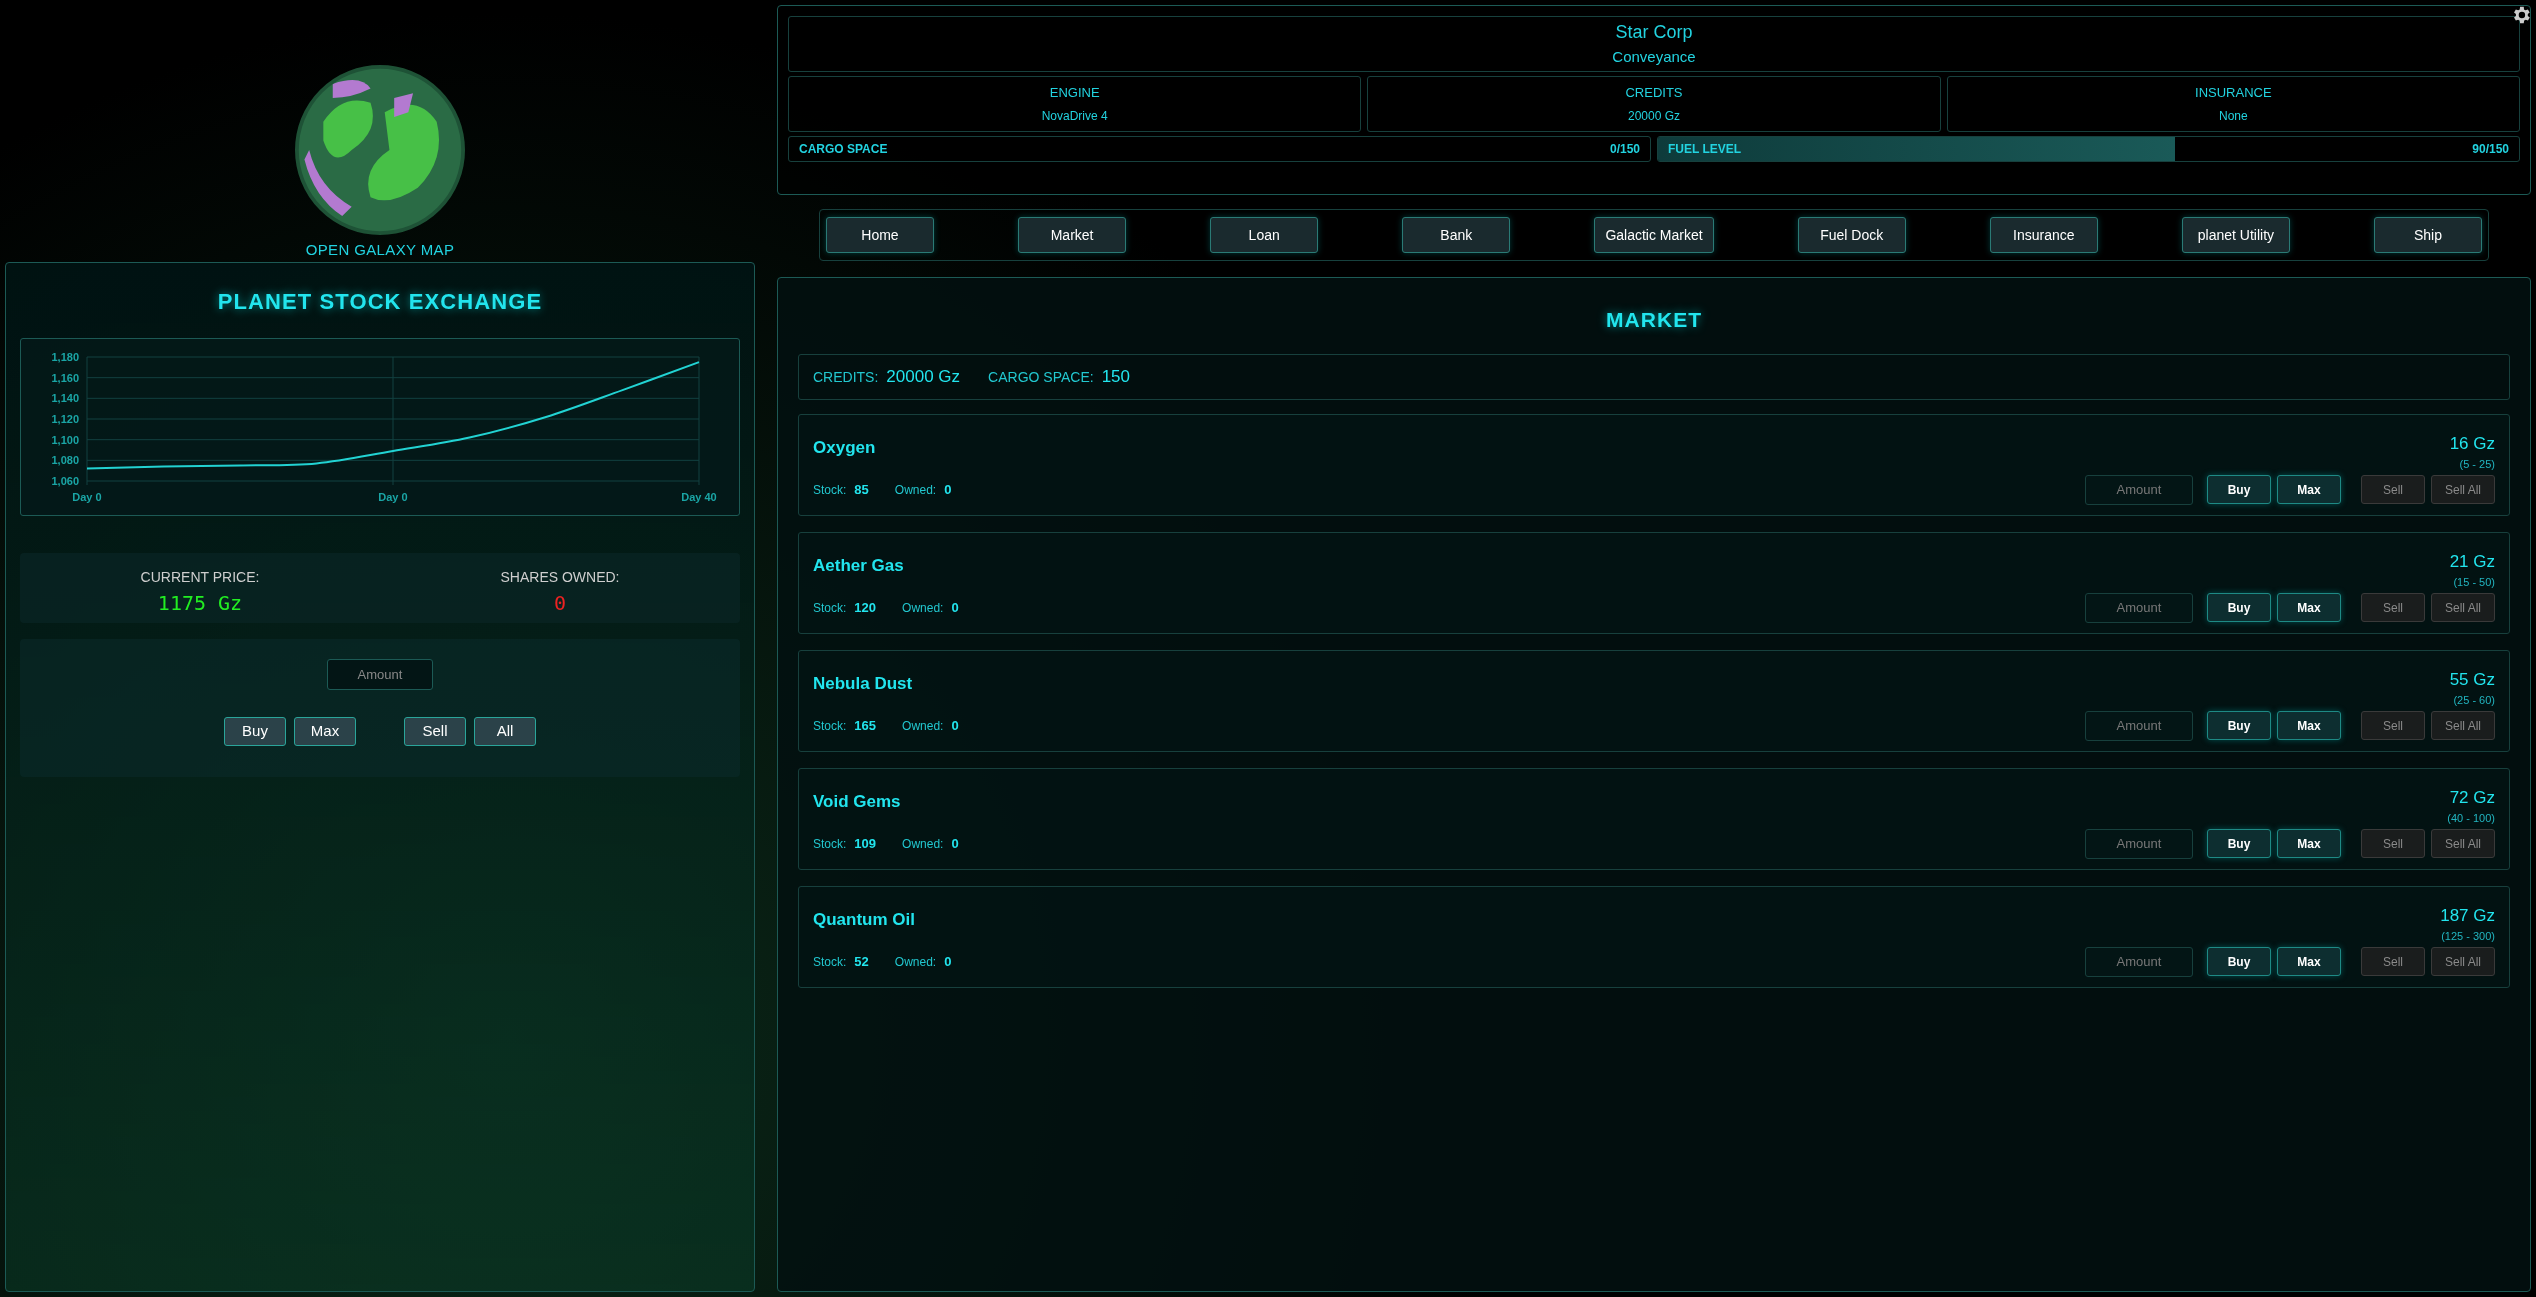 This screenshot has width=2536, height=1297. What do you see at coordinates (2235, 235) in the screenshot?
I see `nav-tab: planet Utility` at bounding box center [2235, 235].